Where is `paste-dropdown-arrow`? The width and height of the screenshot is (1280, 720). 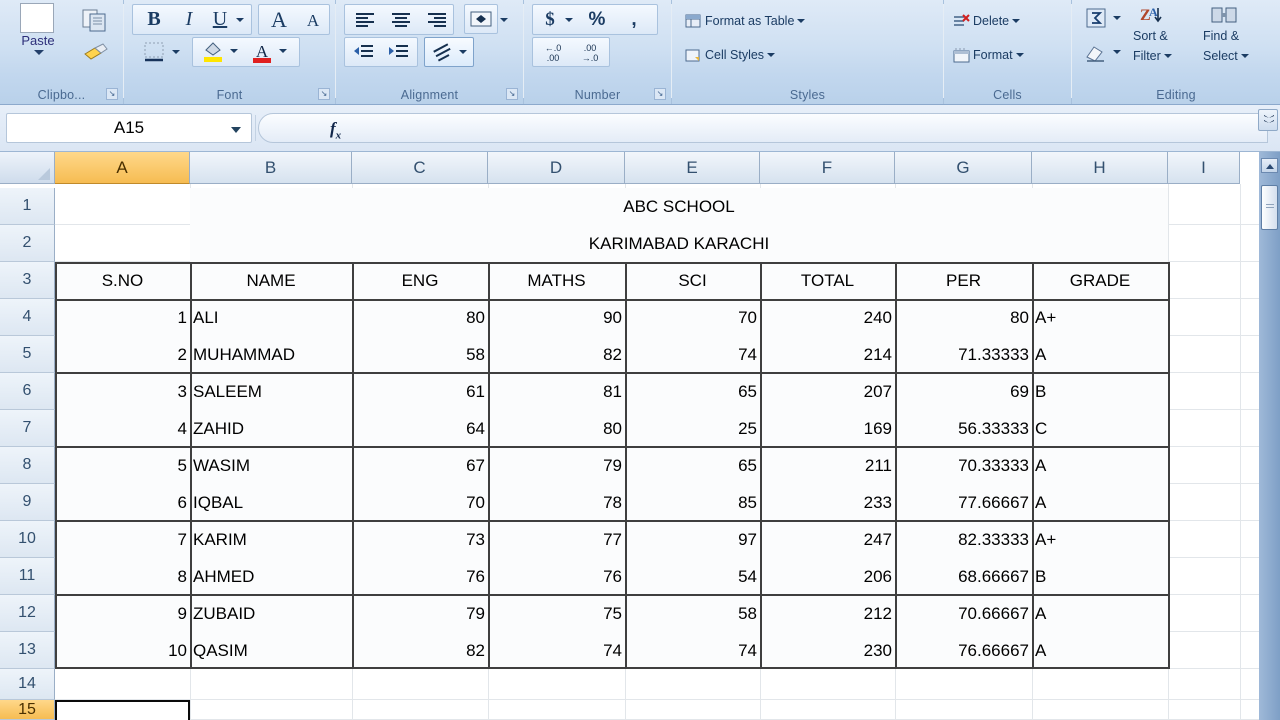 paste-dropdown-arrow is located at coordinates (39, 52).